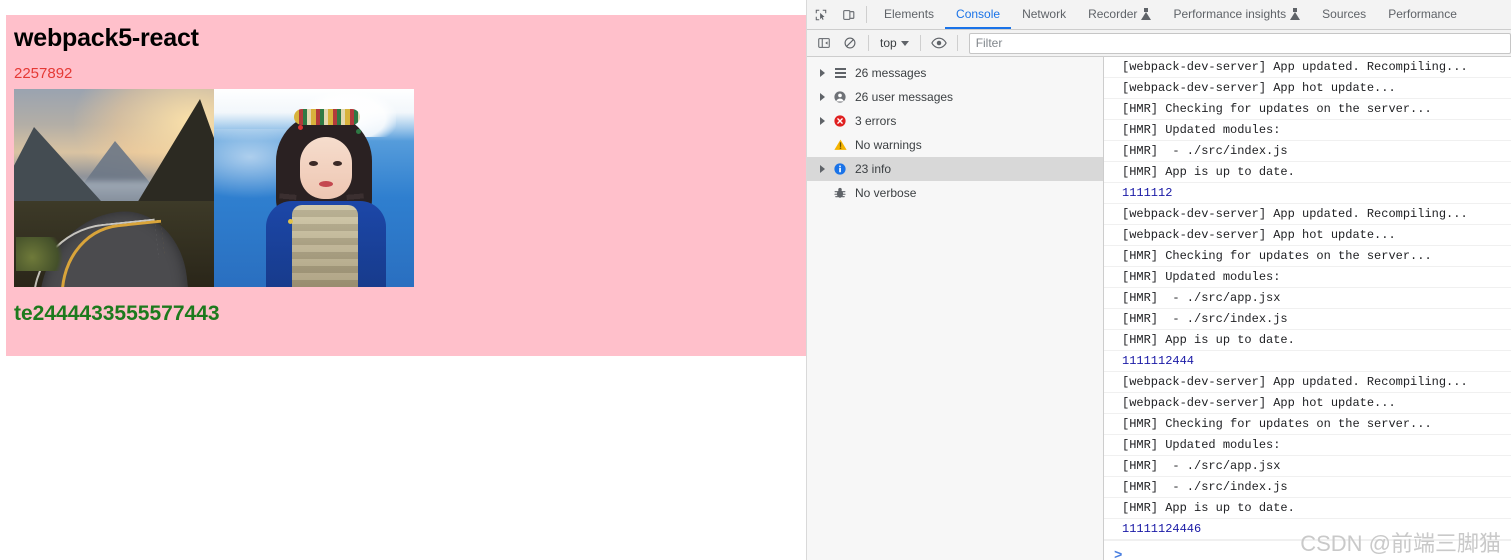  I want to click on tab-network-label: Network, so click(1044, 13).